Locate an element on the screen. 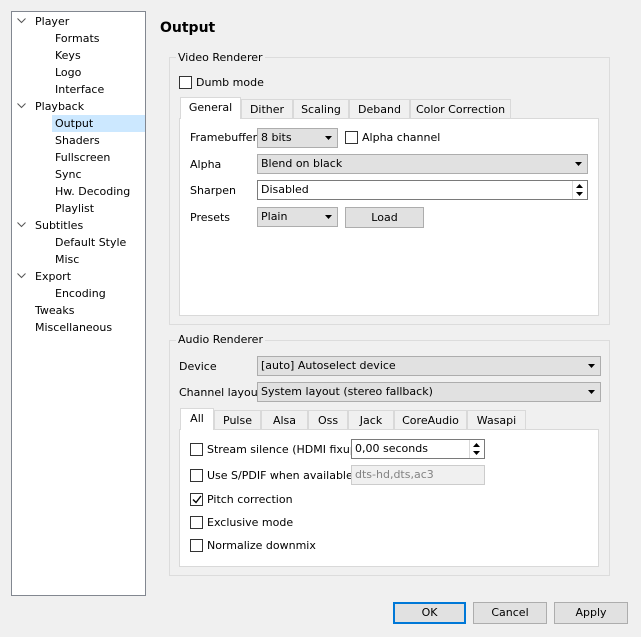 The width and height of the screenshot is (641, 637). tree-item-tweaks: Tweaks is located at coordinates (55, 310).